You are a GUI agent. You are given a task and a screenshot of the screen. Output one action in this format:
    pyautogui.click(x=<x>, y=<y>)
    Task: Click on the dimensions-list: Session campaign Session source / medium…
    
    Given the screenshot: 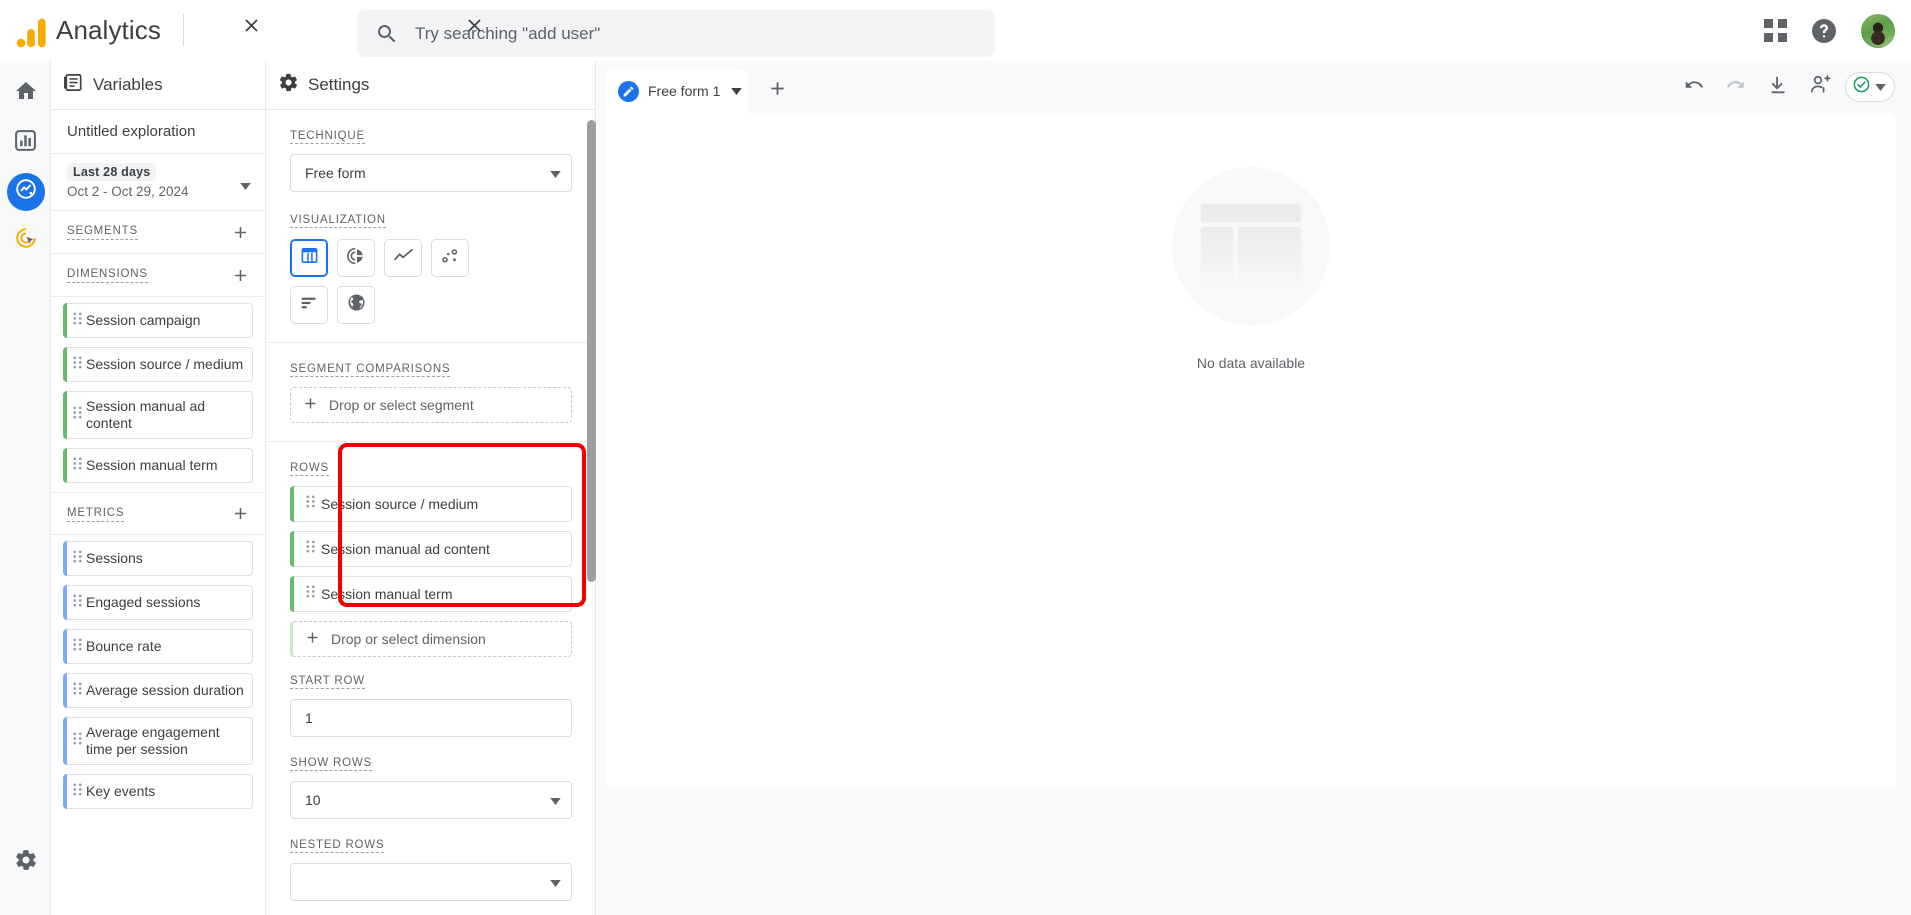 What is the action you would take?
    pyautogui.click(x=158, y=390)
    